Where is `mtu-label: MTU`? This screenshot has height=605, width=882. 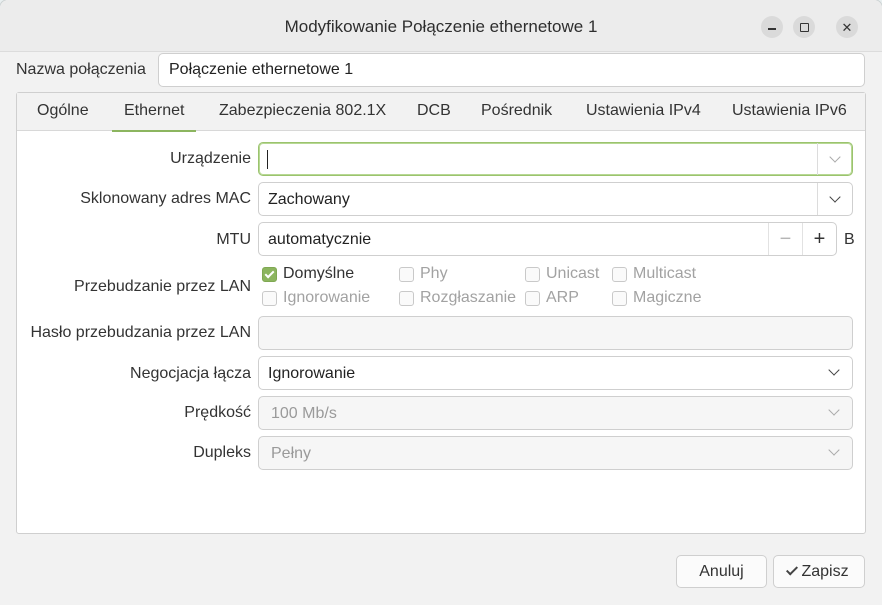 mtu-label: MTU is located at coordinates (233, 239).